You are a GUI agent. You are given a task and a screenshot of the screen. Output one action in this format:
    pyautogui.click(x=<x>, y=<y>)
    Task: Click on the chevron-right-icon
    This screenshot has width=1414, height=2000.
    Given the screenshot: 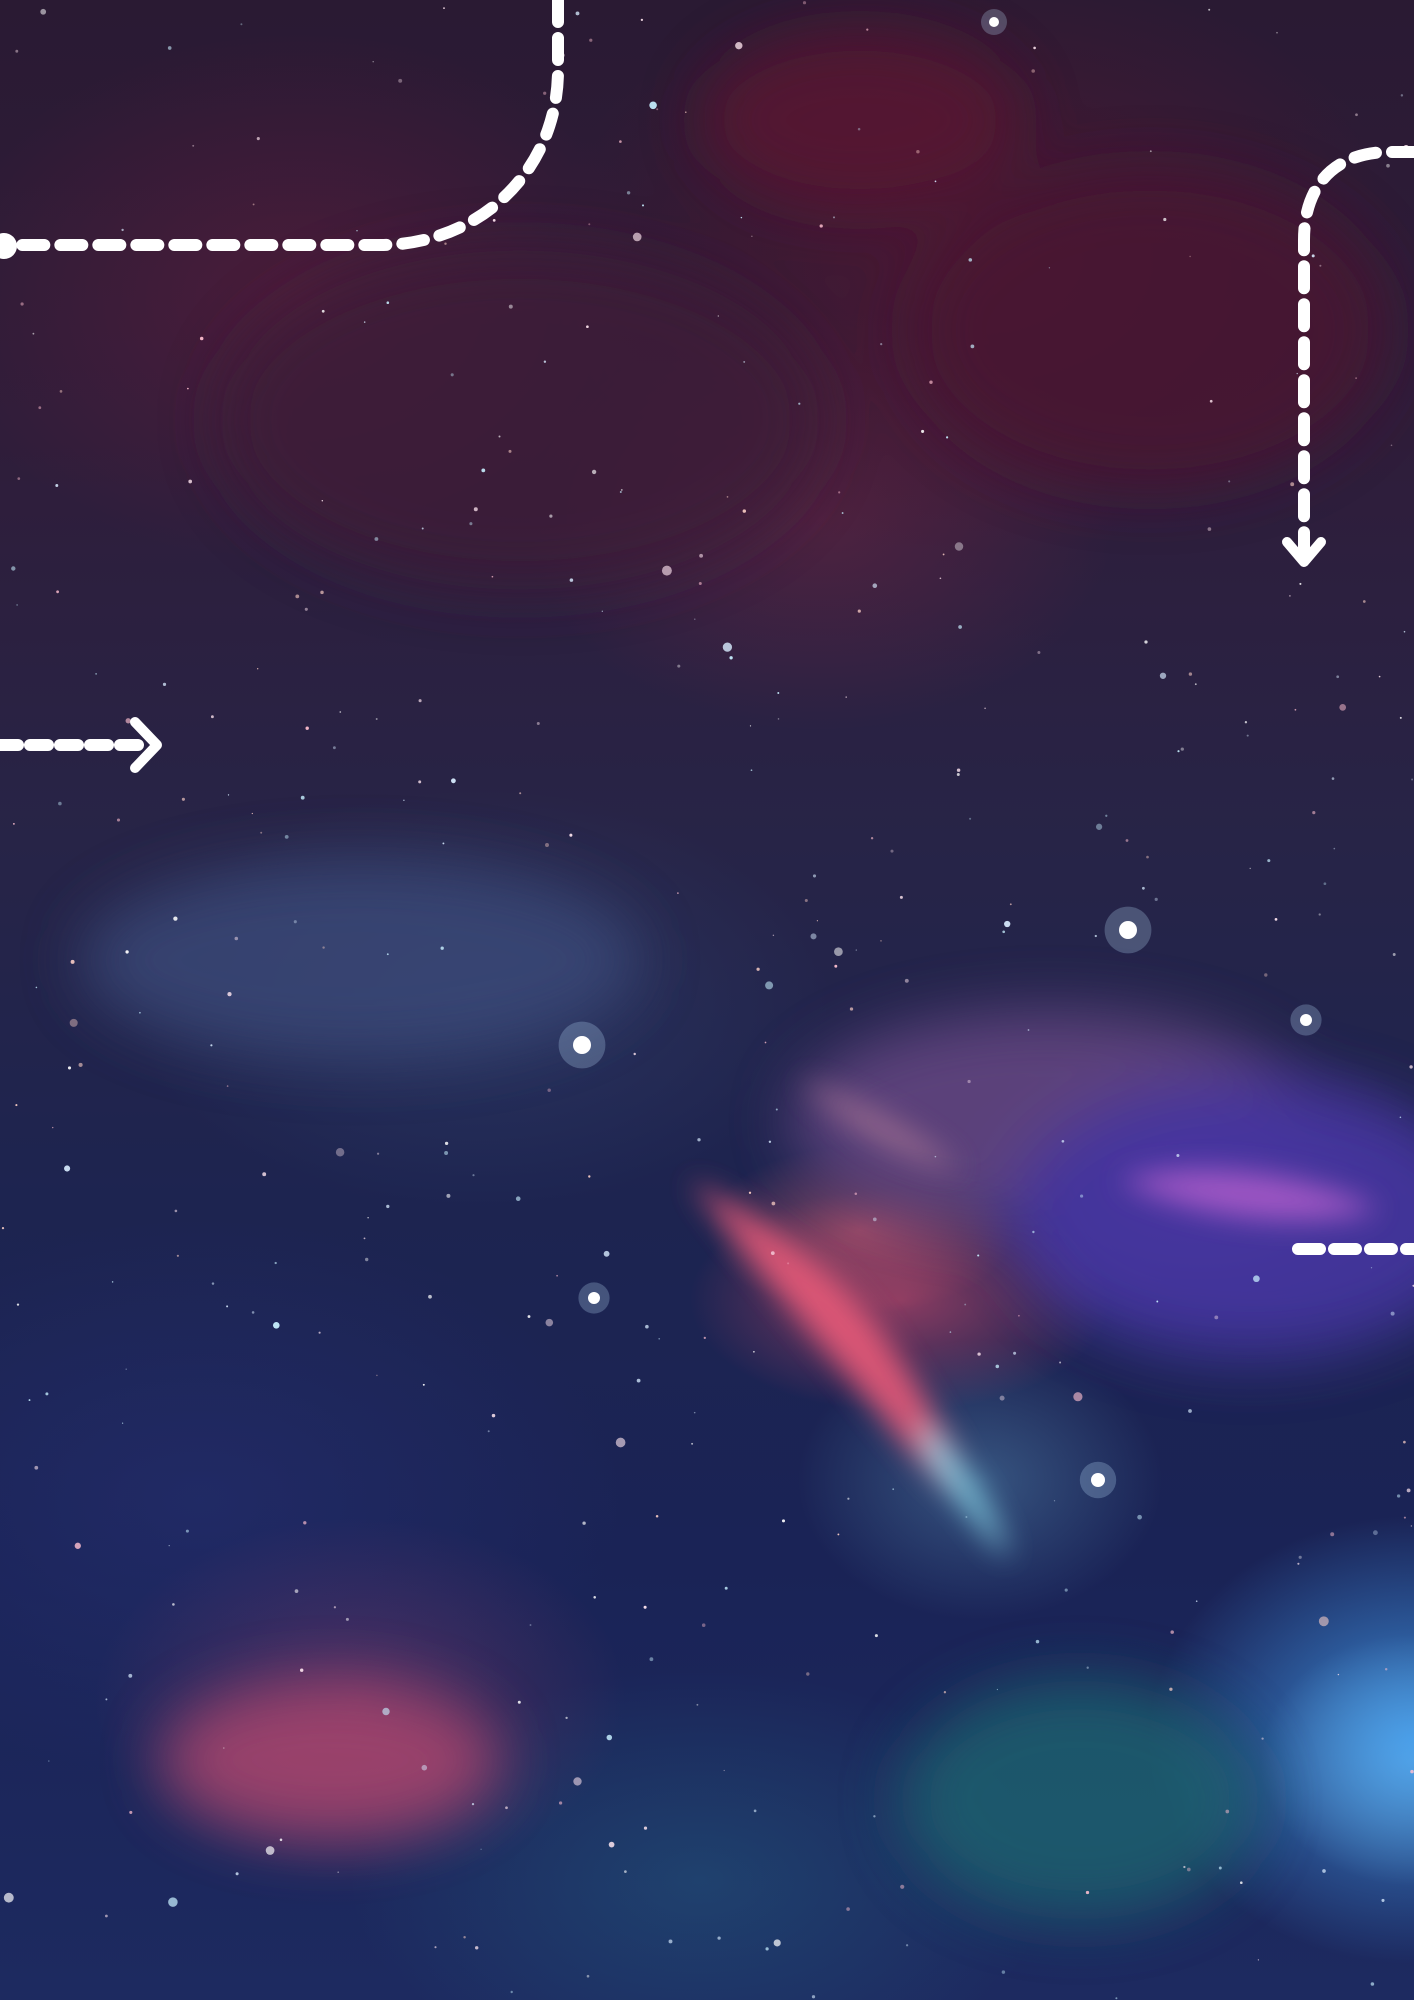 What is the action you would take?
    pyautogui.click(x=81, y=745)
    